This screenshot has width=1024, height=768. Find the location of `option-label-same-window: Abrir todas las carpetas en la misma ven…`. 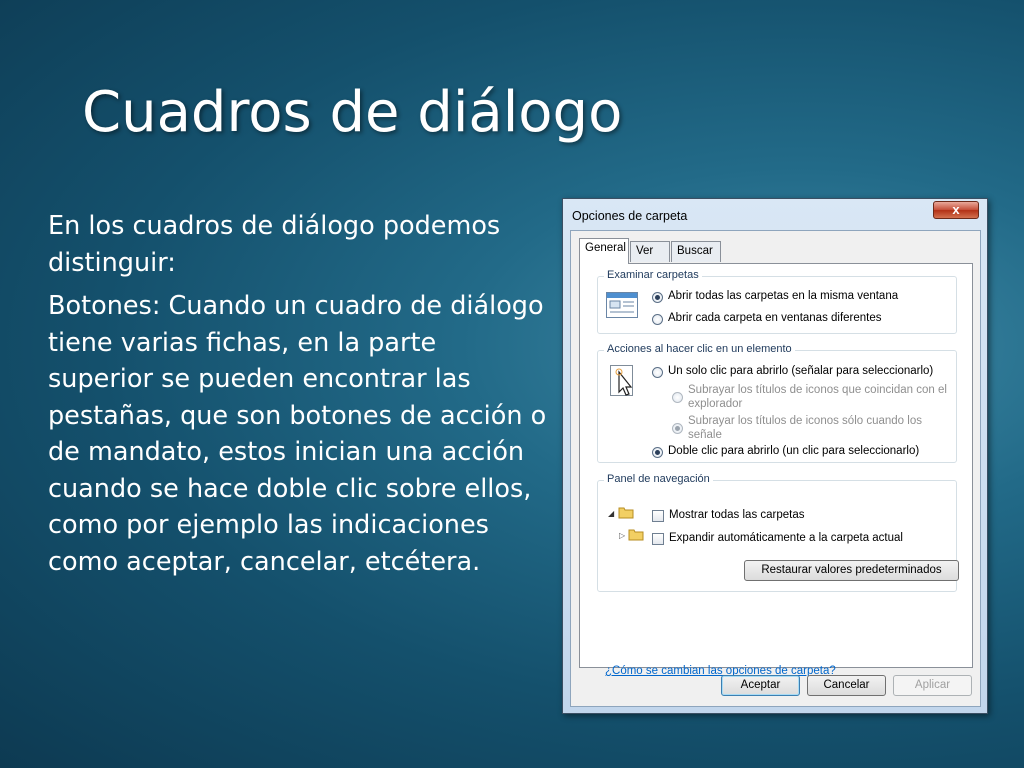

option-label-same-window: Abrir todas las carpetas en la misma ven… is located at coordinates (783, 296).